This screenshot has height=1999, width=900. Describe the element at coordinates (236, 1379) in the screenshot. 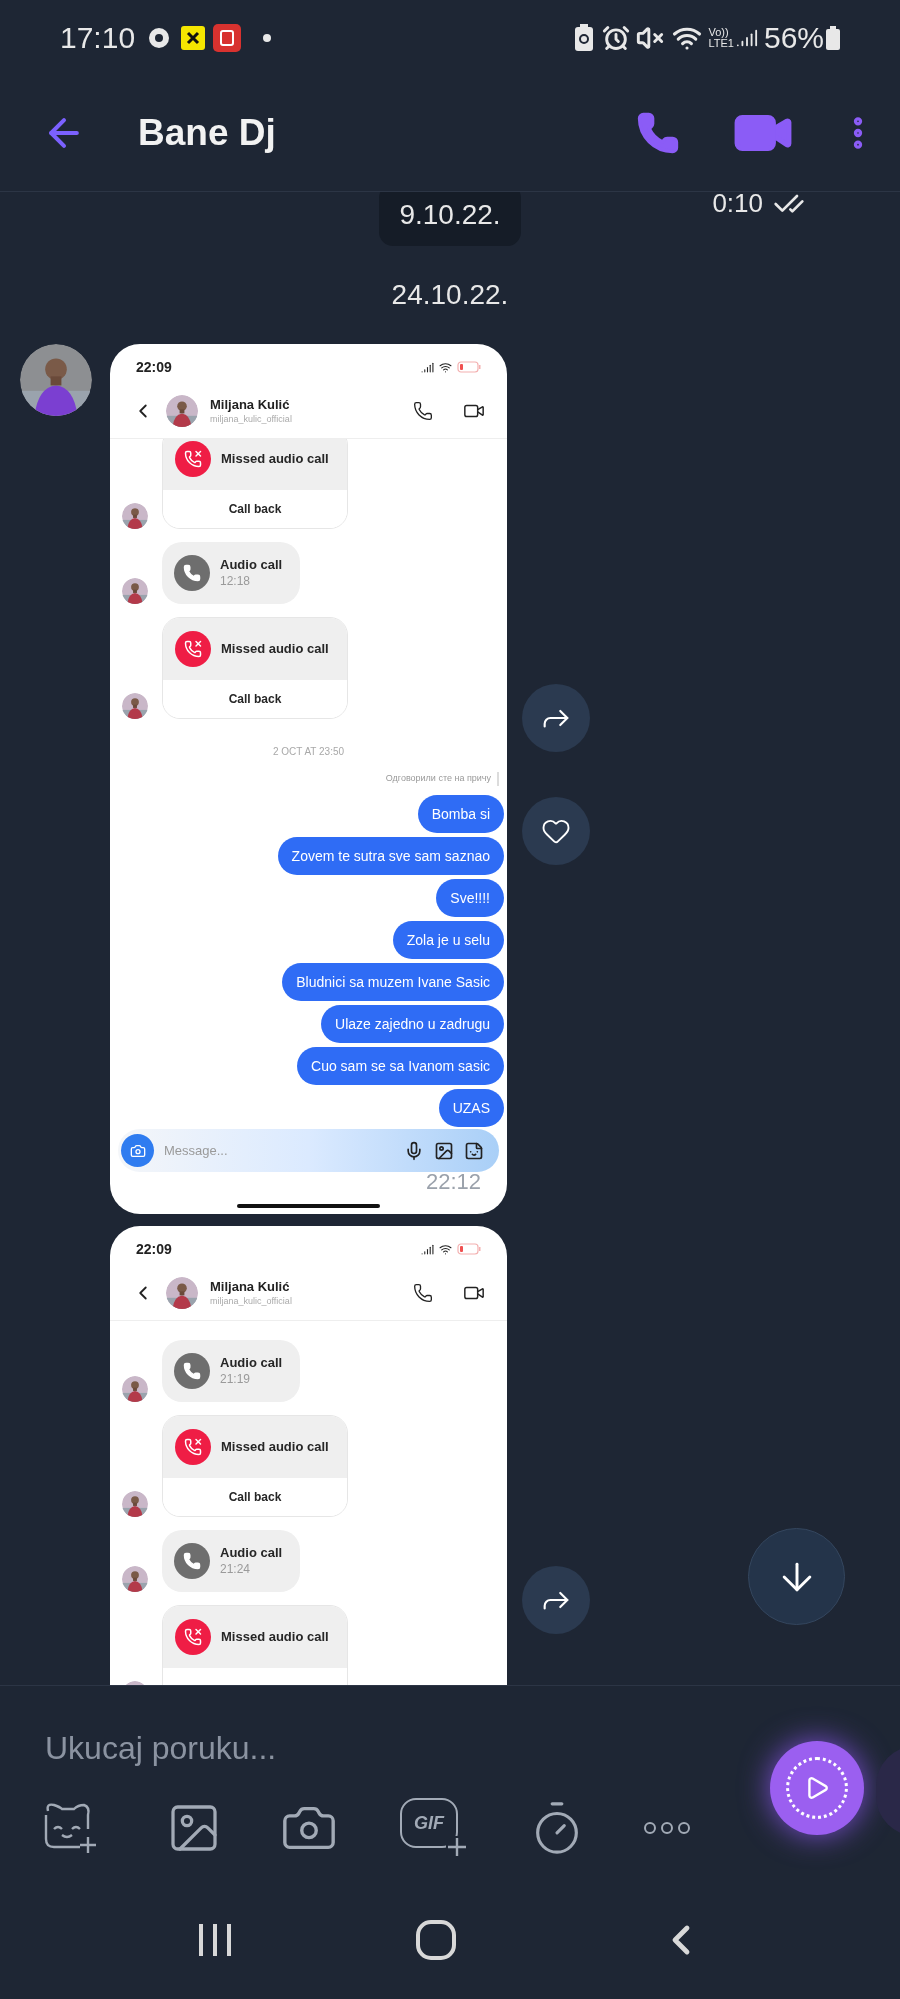

I see `call-time: 21:19` at that location.